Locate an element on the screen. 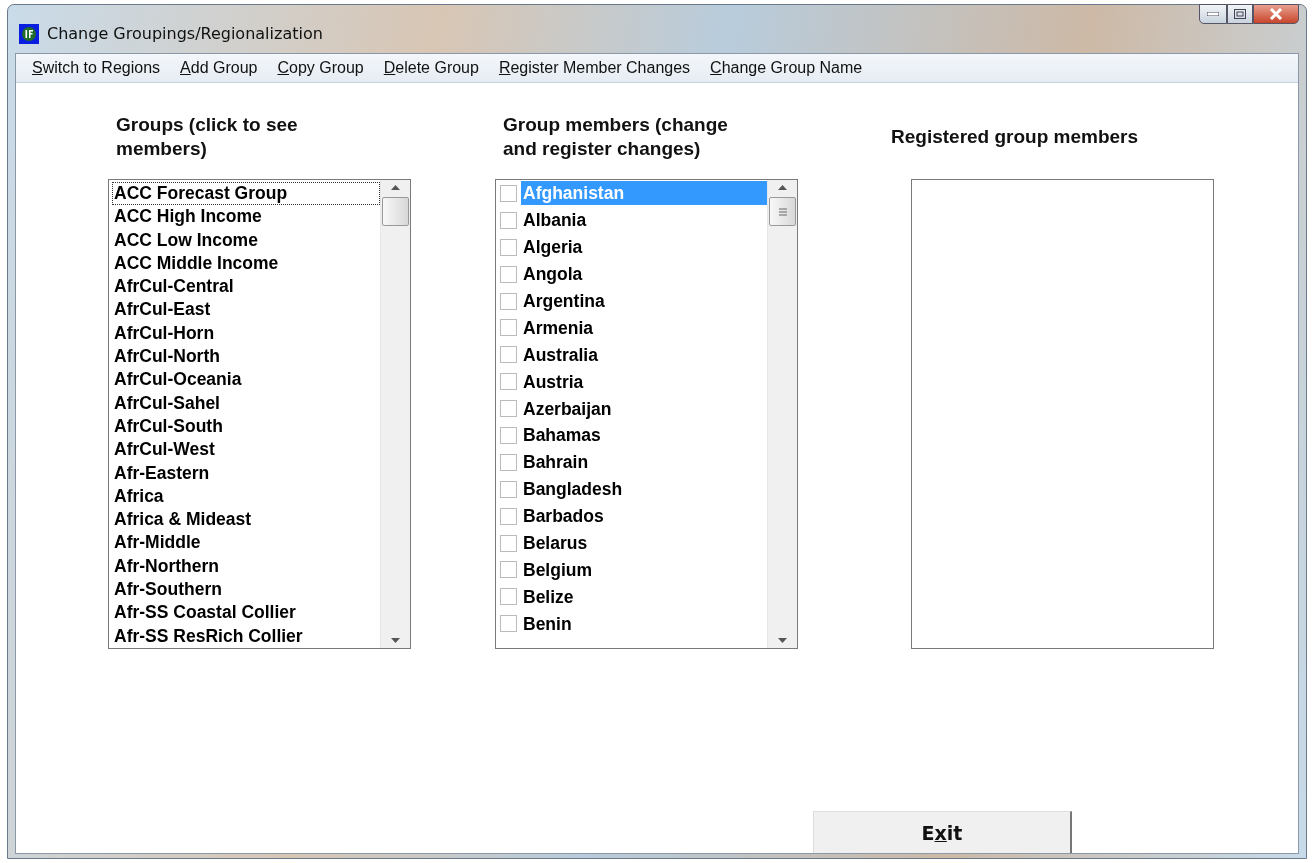 This screenshot has width=1314, height=863. close-button is located at coordinates (1276, 14).